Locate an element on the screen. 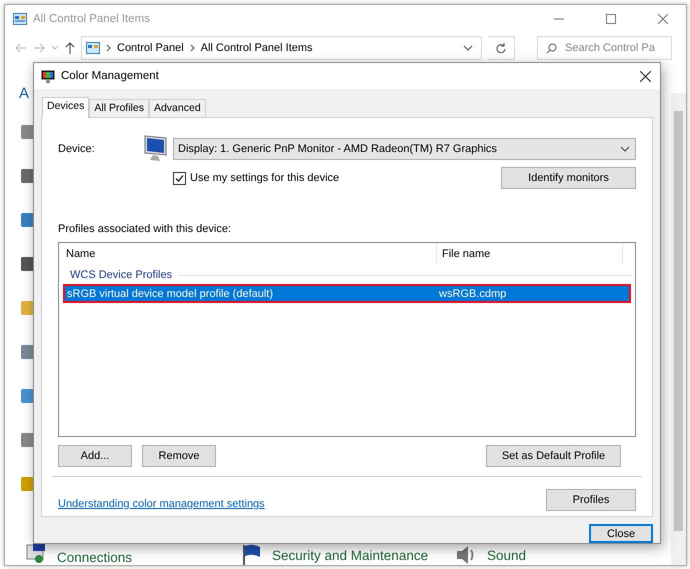 This screenshot has height=569, width=690. control-panel-item-link: Security and Maintenance is located at coordinates (350, 555).